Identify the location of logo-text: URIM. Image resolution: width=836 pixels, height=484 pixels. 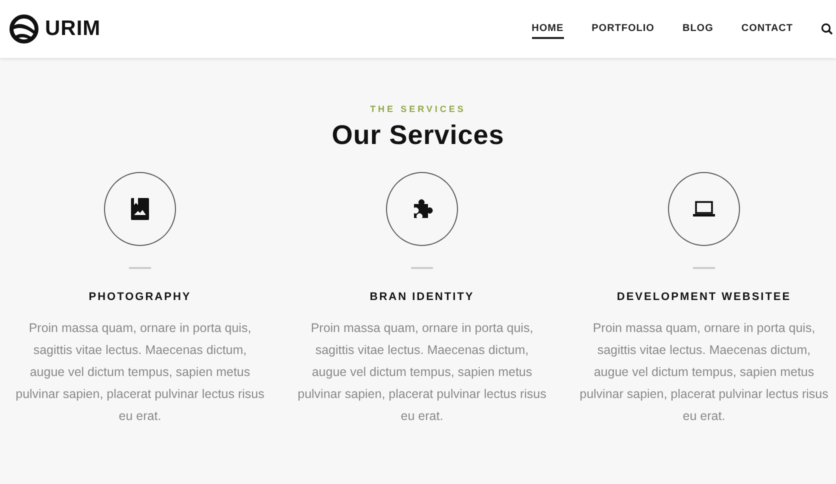
(73, 29).